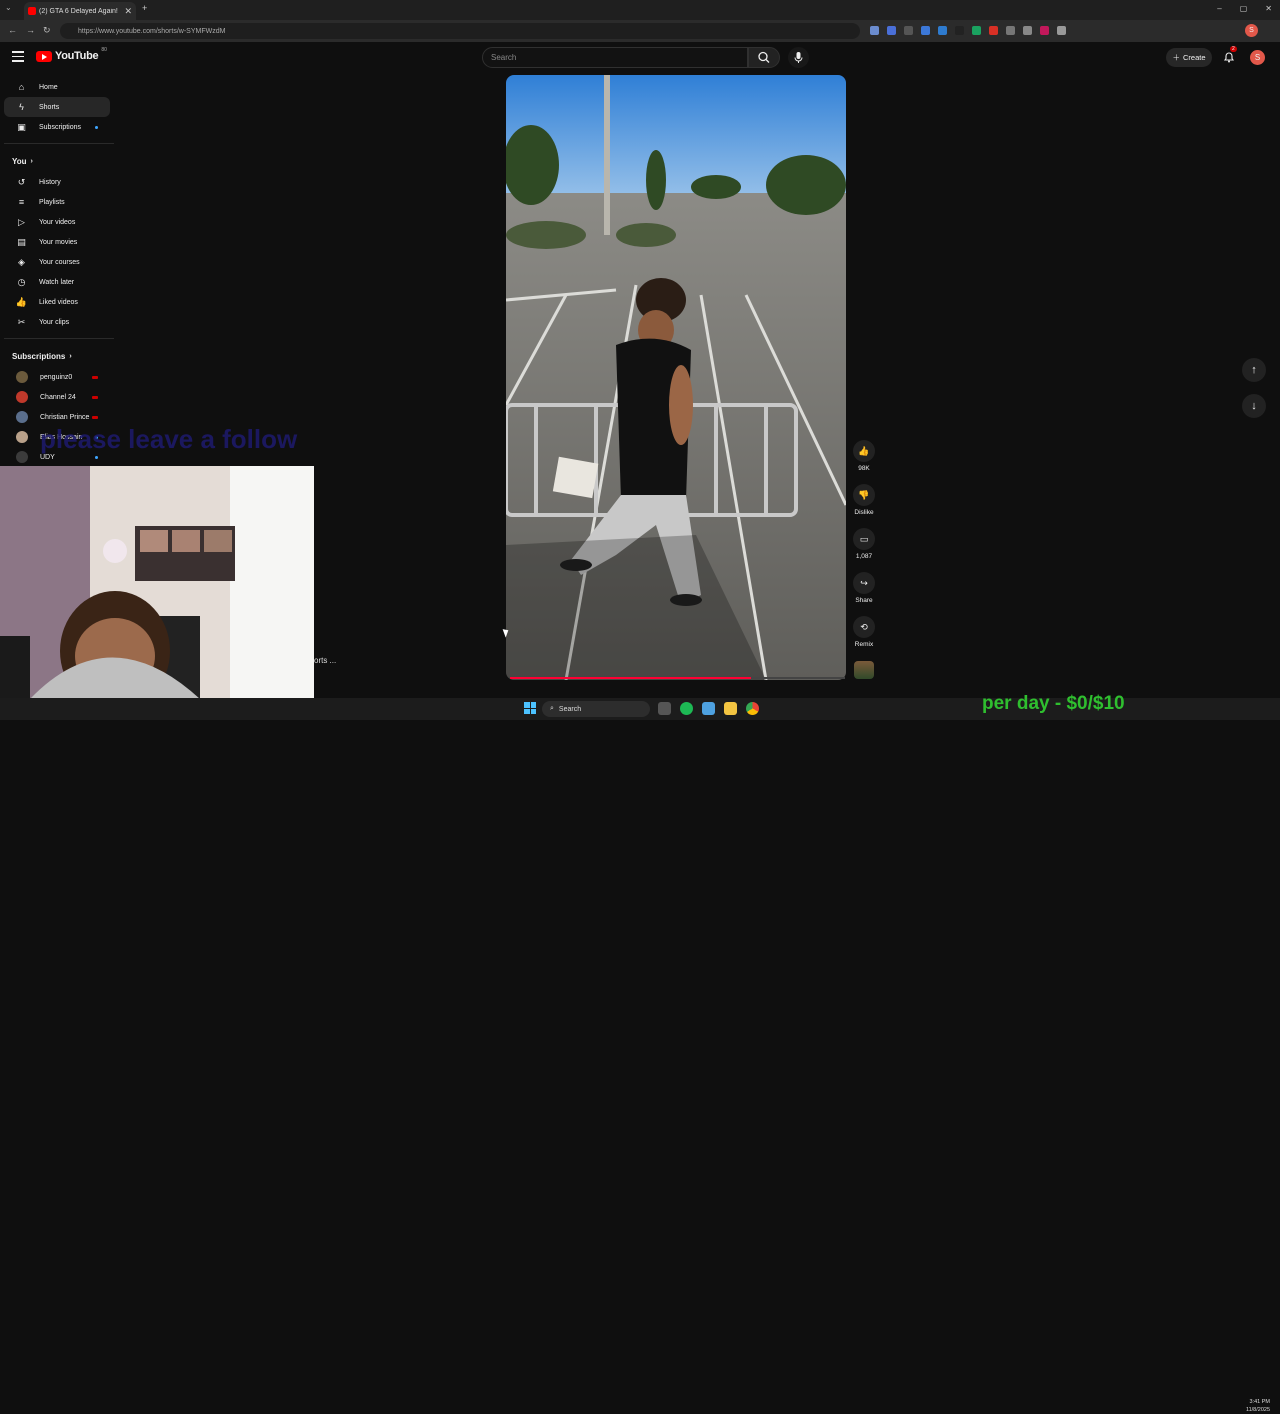 This screenshot has width=1280, height=1414. I want to click on home-icon: ⌂, so click(21, 87).